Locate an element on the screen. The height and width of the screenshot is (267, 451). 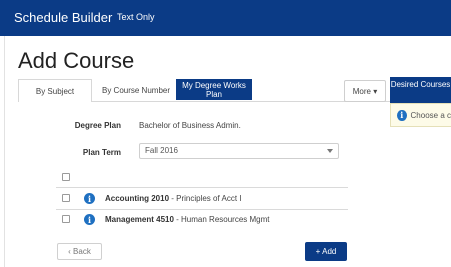
top-navigation-bar: Schedule Builder Text Only is located at coordinates (225, 18).